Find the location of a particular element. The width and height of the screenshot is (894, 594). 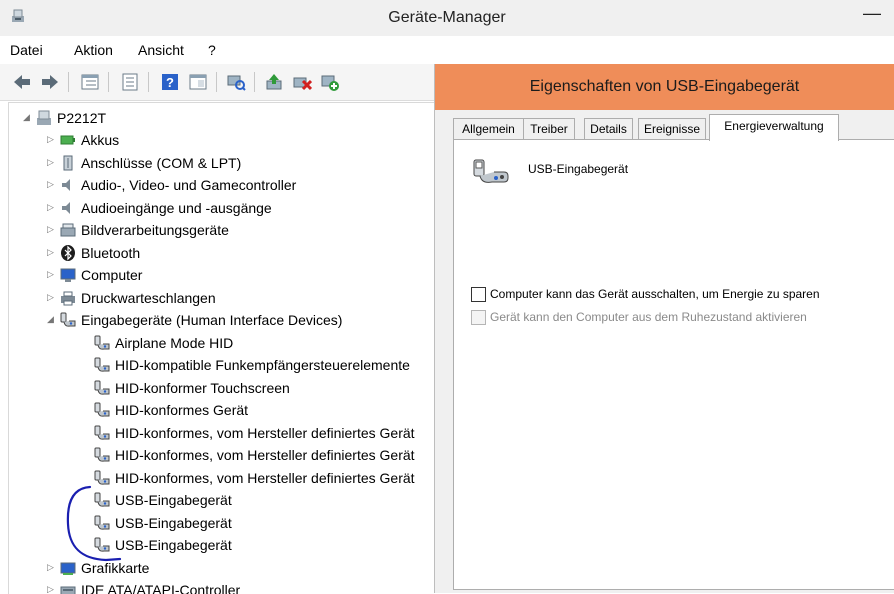

device-name: USB-Eingabegerät is located at coordinates (578, 169).